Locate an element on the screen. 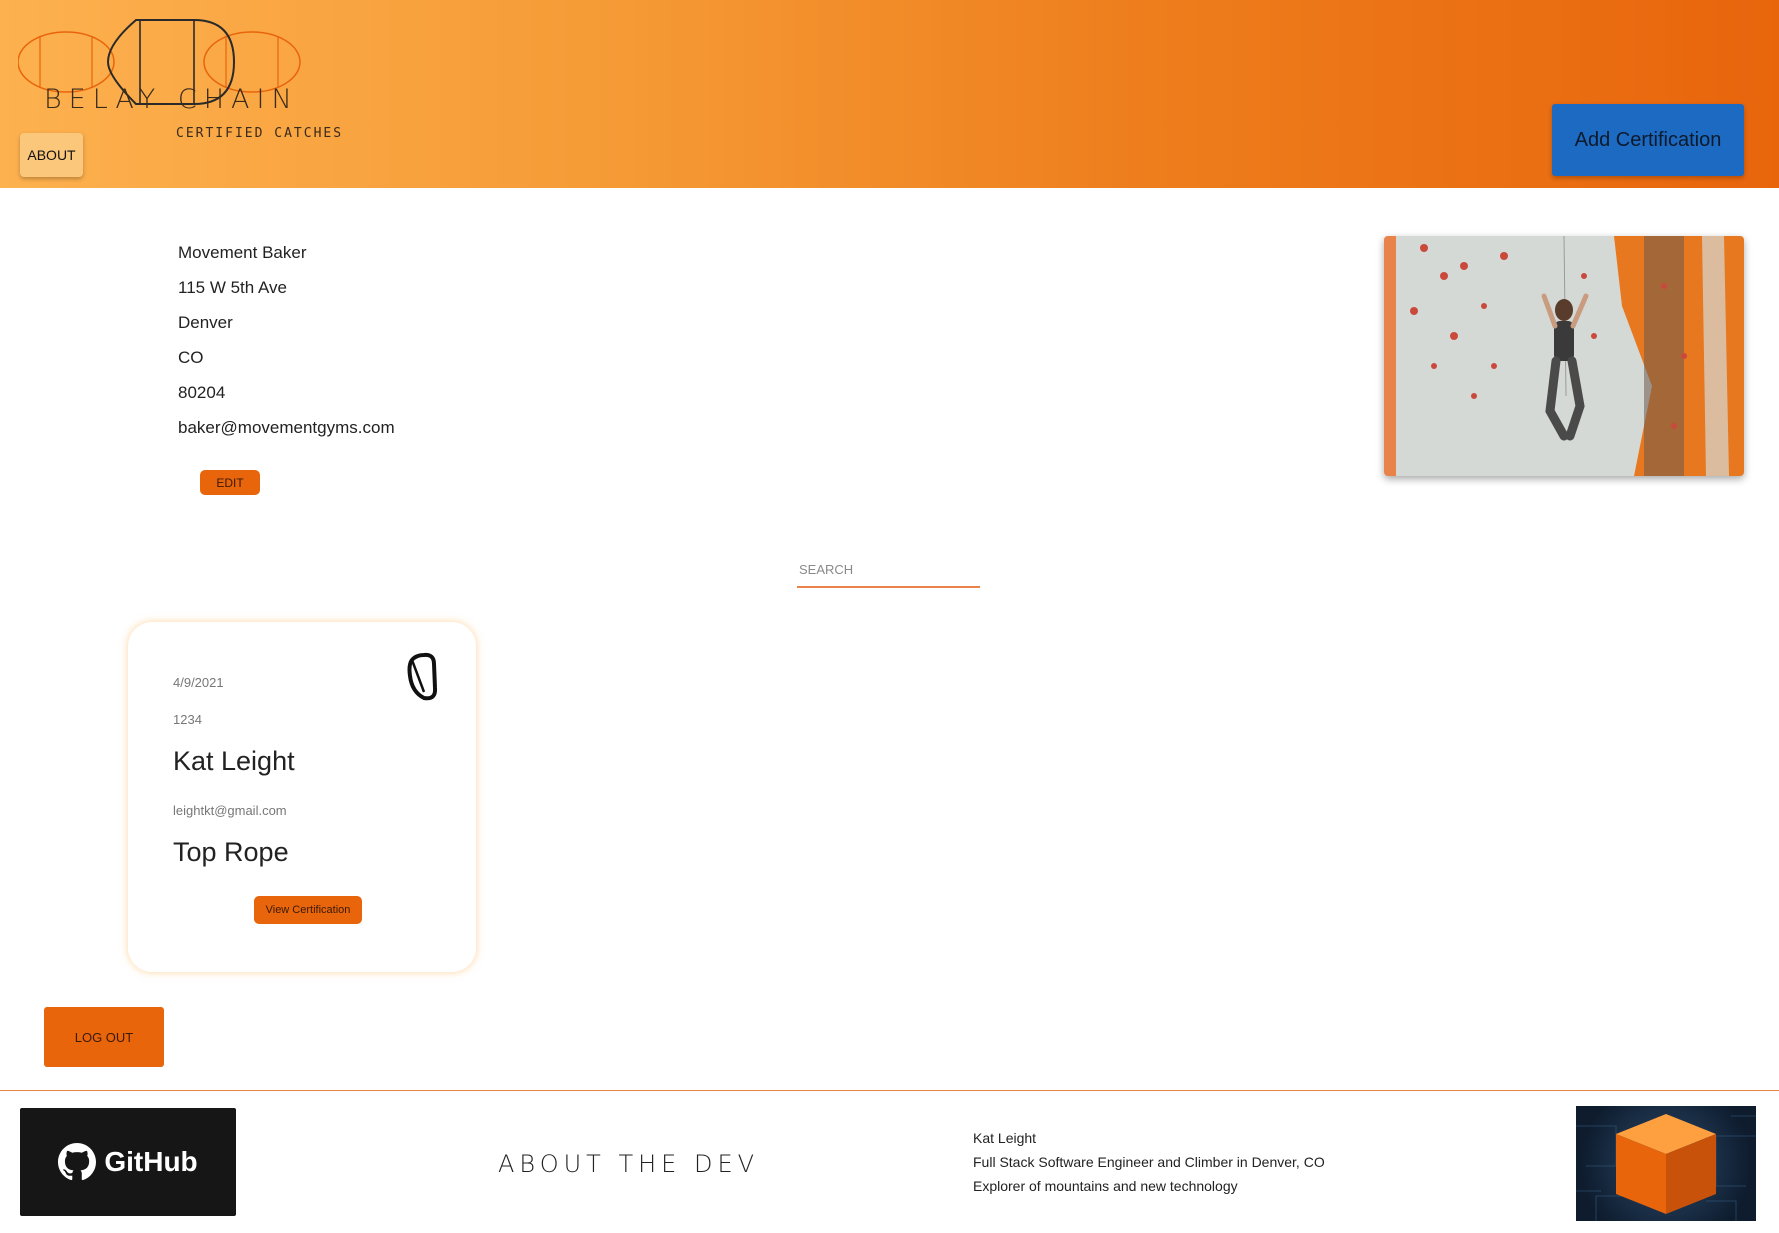  climbing-gym-photo is located at coordinates (1564, 356).